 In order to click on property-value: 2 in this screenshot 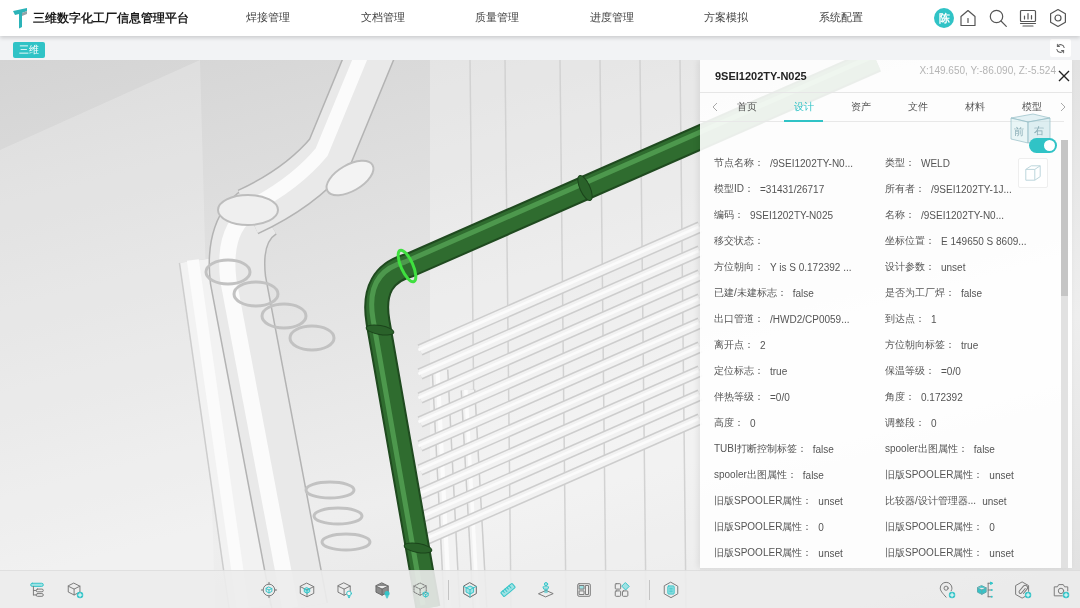, I will do `click(763, 345)`.